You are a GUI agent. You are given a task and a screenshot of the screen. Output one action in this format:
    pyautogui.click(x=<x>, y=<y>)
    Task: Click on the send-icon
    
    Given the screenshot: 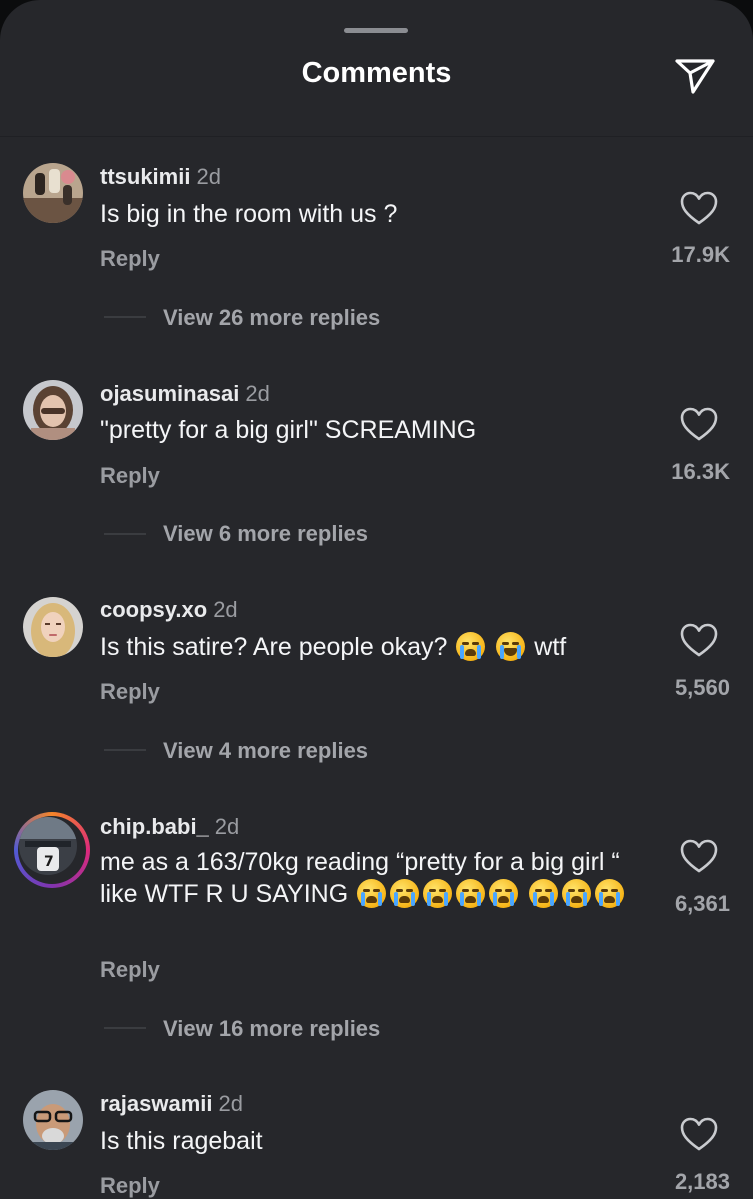 What is the action you would take?
    pyautogui.click(x=695, y=75)
    